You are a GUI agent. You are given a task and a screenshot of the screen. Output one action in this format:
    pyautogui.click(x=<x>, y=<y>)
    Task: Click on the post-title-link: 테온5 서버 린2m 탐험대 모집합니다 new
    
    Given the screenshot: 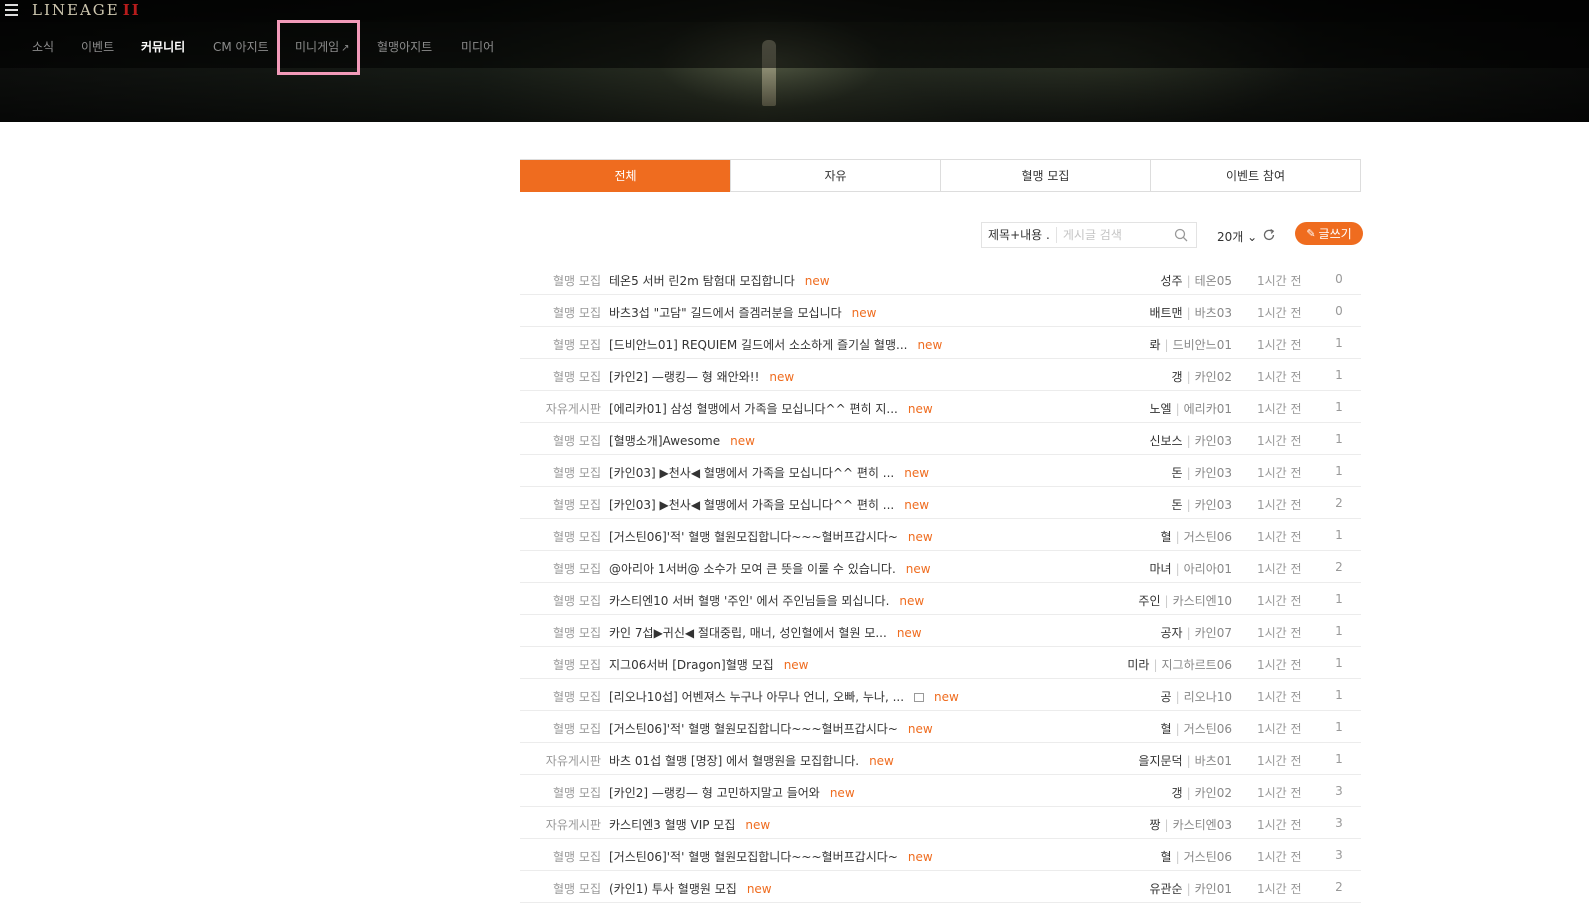 What is the action you would take?
    pyautogui.click(x=719, y=280)
    